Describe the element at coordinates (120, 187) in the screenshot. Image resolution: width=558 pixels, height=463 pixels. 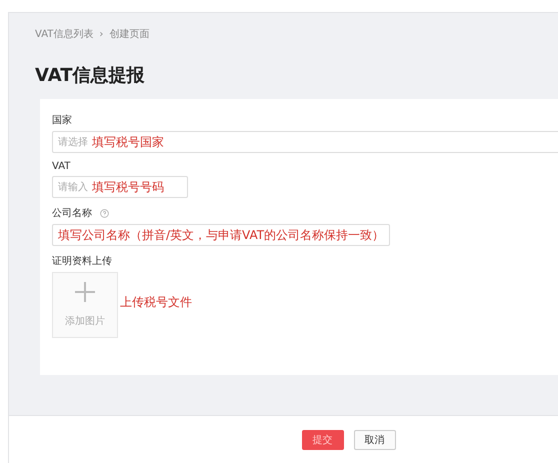
I see `input-field: 请输入 填写税号号码` at that location.